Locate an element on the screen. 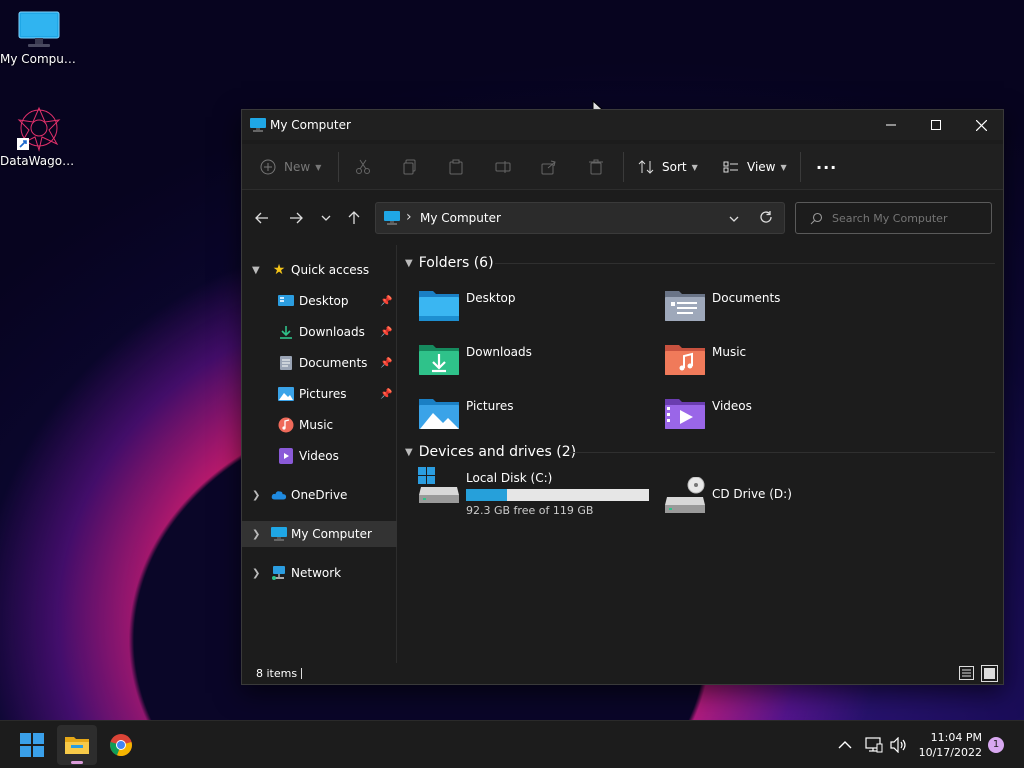 This screenshot has width=1024, height=768. minimize-icon is located at coordinates (891, 125).